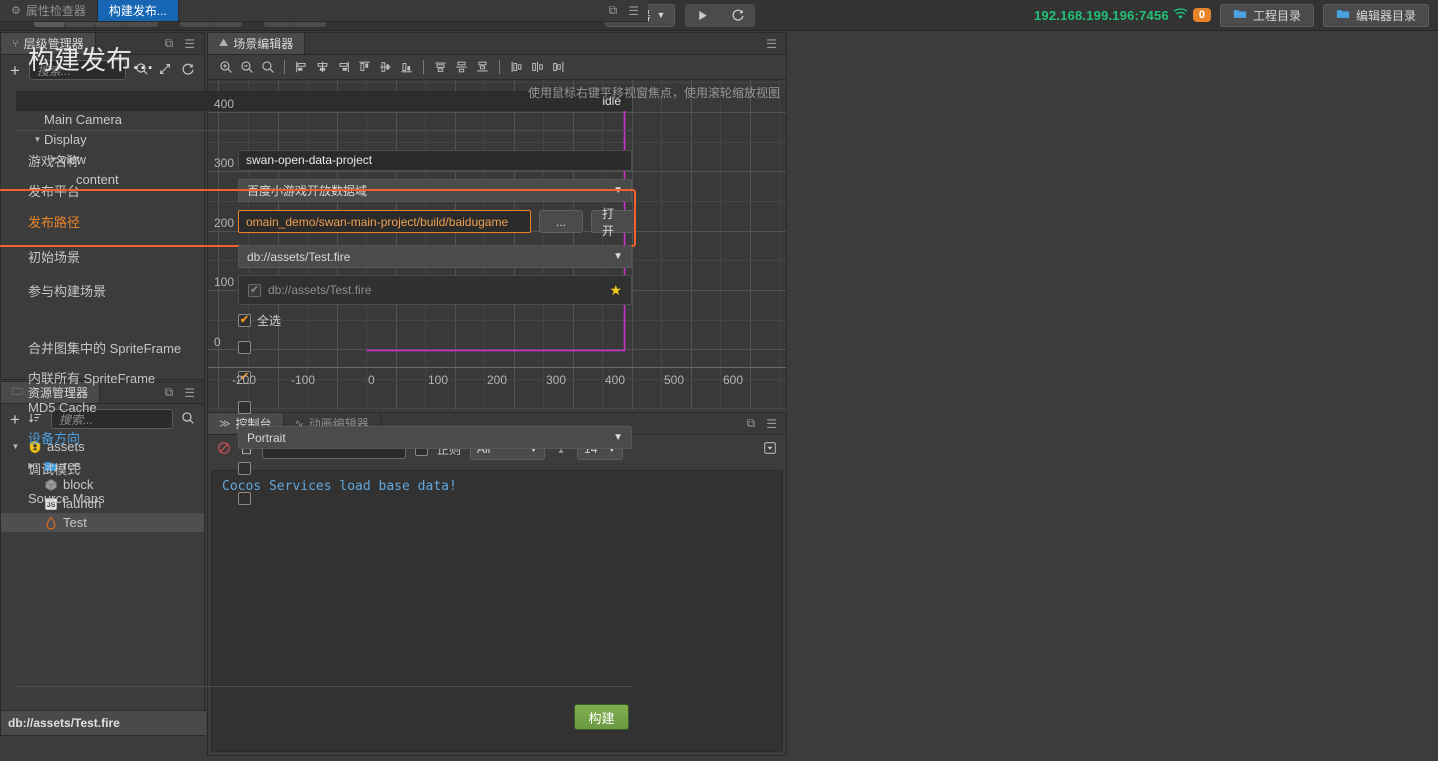 This screenshot has height=761, width=1438. Describe the element at coordinates (324, 320) in the screenshot. I see `field-select-all: 全选` at that location.